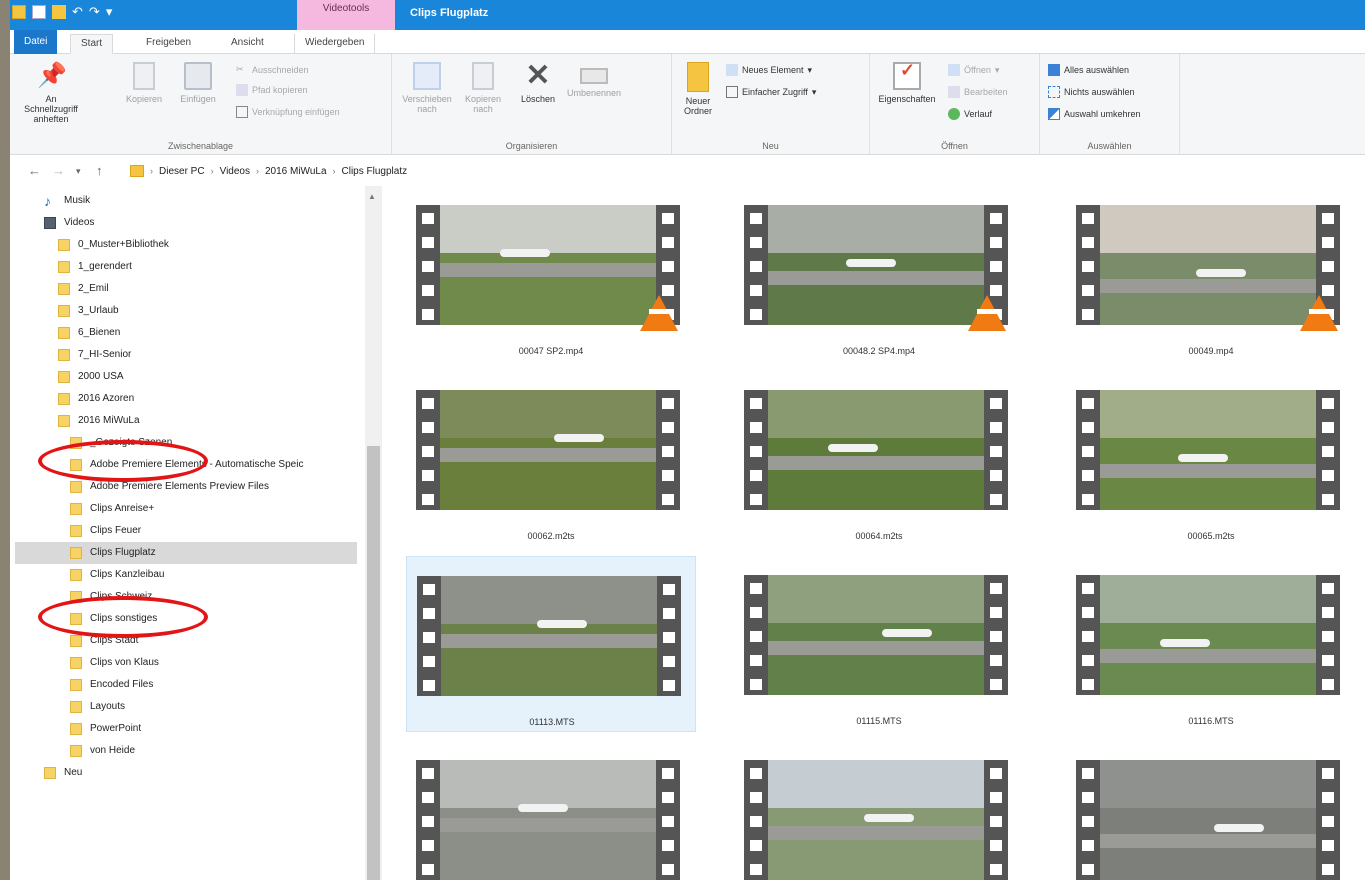 The image size is (1365, 880). I want to click on nav-item: Layouts, so click(97, 707).